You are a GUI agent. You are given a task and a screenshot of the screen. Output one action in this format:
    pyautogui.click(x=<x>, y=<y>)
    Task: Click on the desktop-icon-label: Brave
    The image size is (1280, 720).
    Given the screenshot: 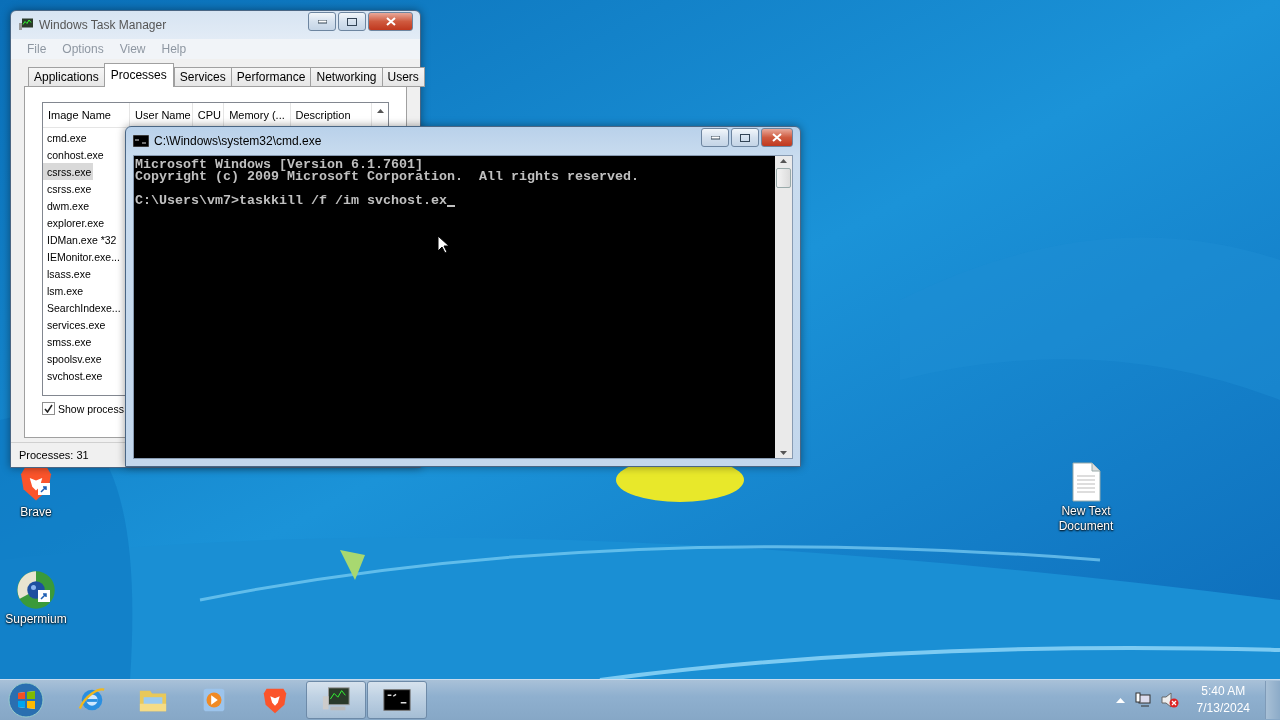 What is the action you would take?
    pyautogui.click(x=36, y=512)
    